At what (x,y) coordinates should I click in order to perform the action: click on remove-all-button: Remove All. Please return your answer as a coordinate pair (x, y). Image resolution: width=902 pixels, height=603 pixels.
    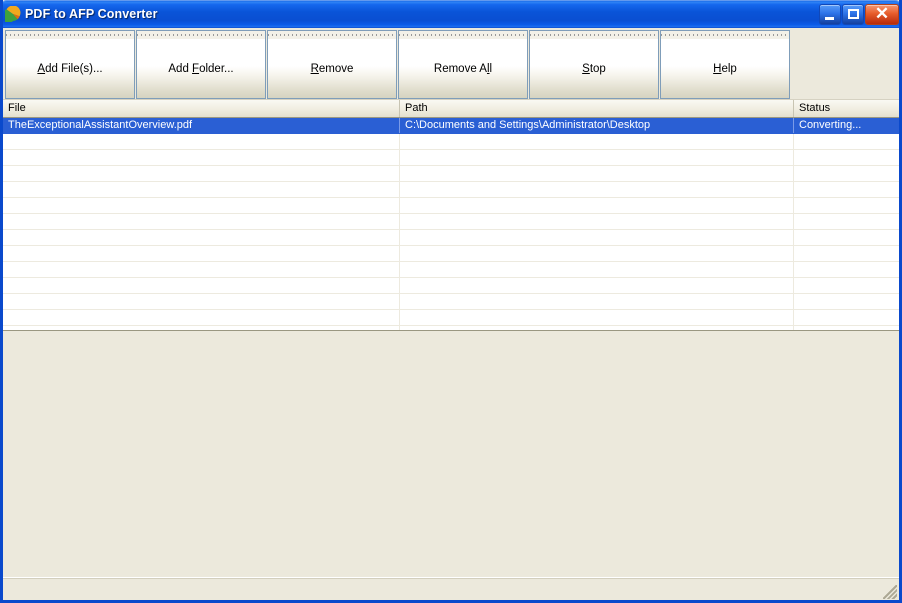
    Looking at the image, I should click on (463, 64).